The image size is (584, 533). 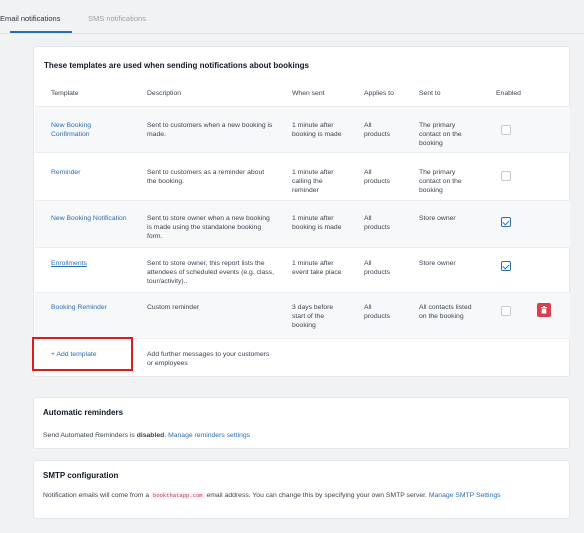 What do you see at coordinates (79, 307) in the screenshot?
I see `template-link-booking-reminder: Booking Reminder` at bounding box center [79, 307].